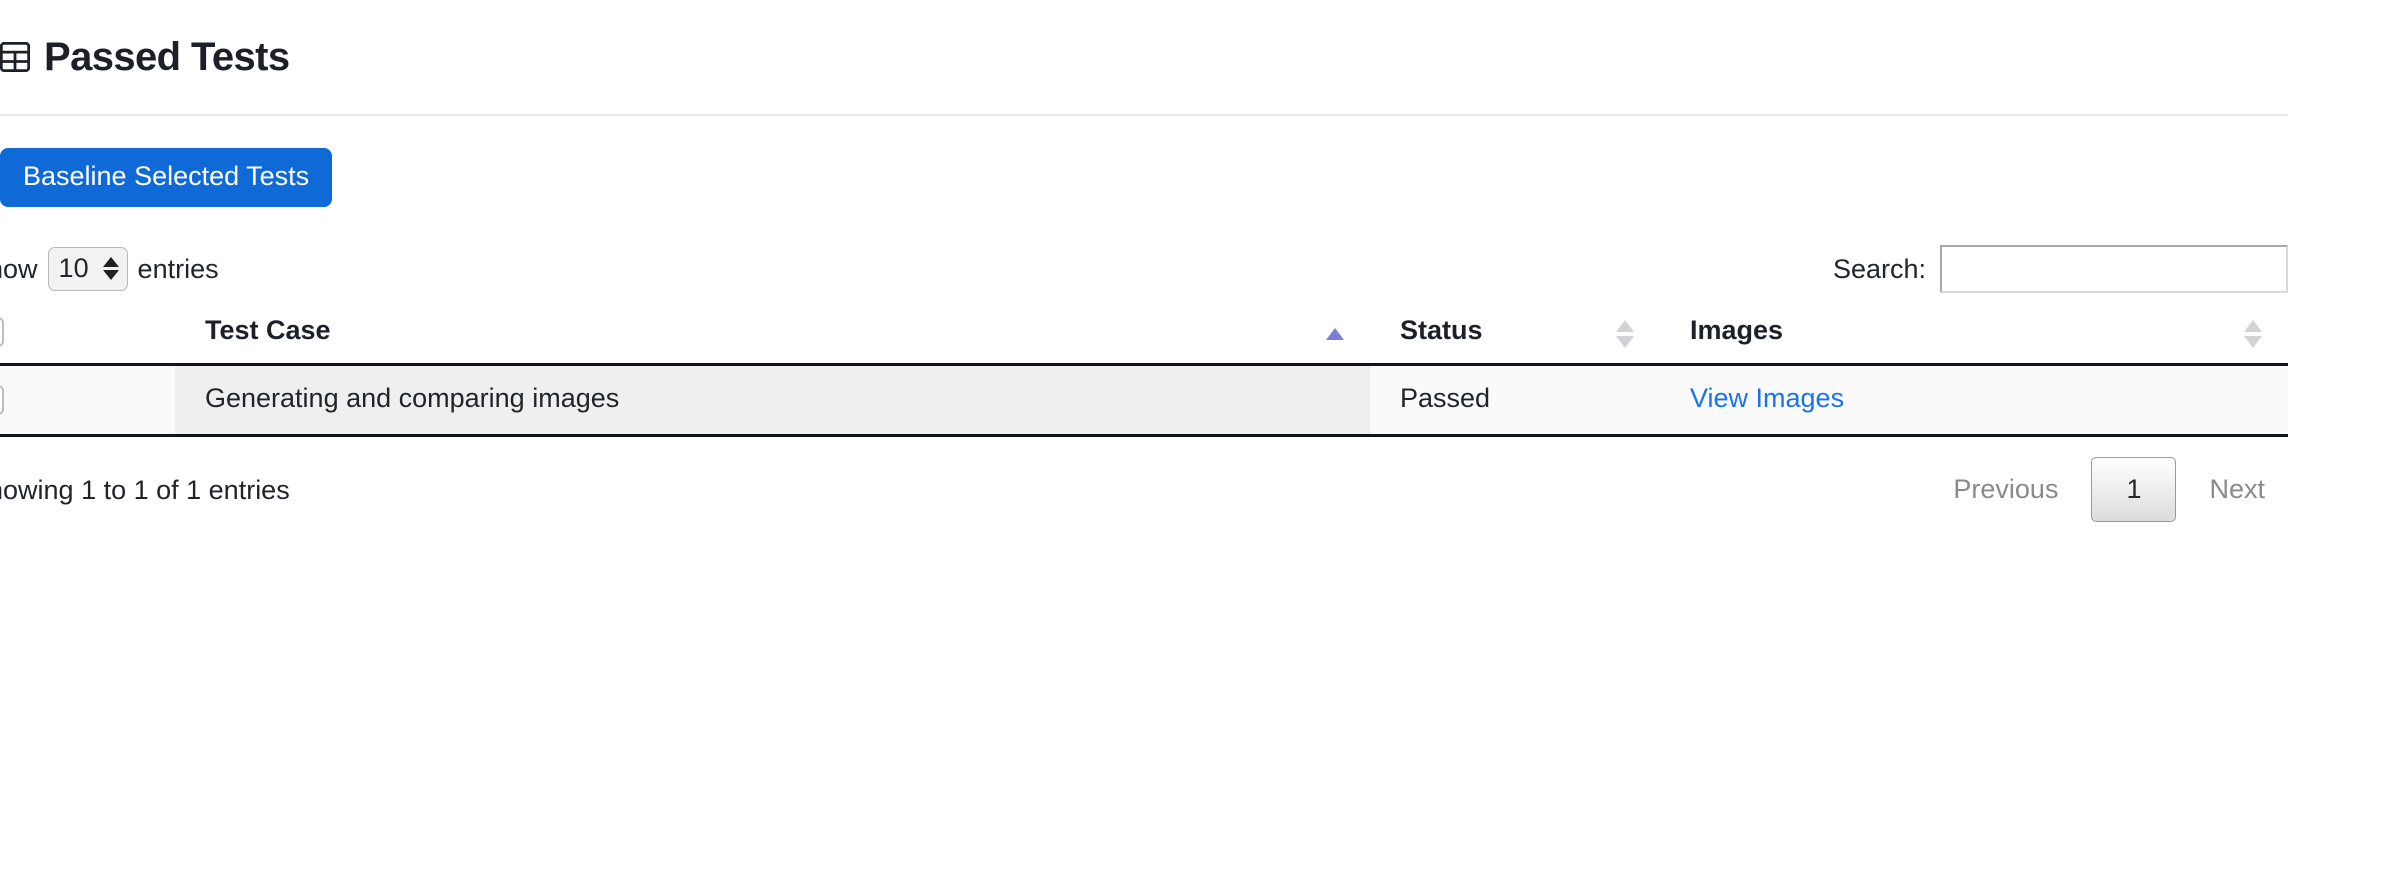  What do you see at coordinates (145, 489) in the screenshot?
I see `entries-info: Showing 1 to 1 of 1 entries` at bounding box center [145, 489].